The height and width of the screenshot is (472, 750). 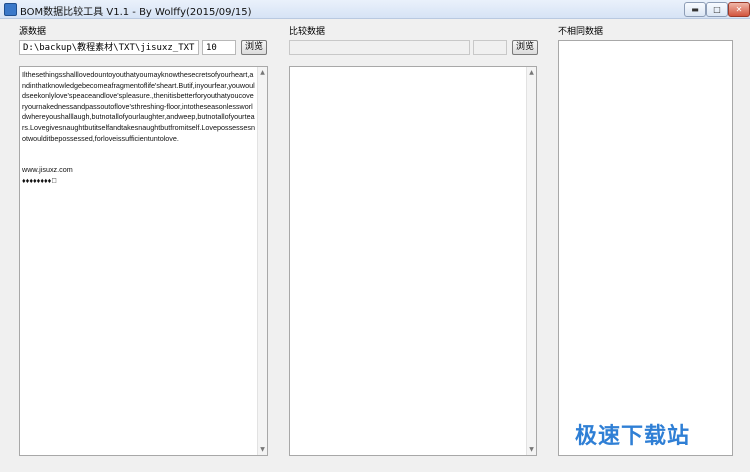 I want to click on app-icon, so click(x=10, y=9).